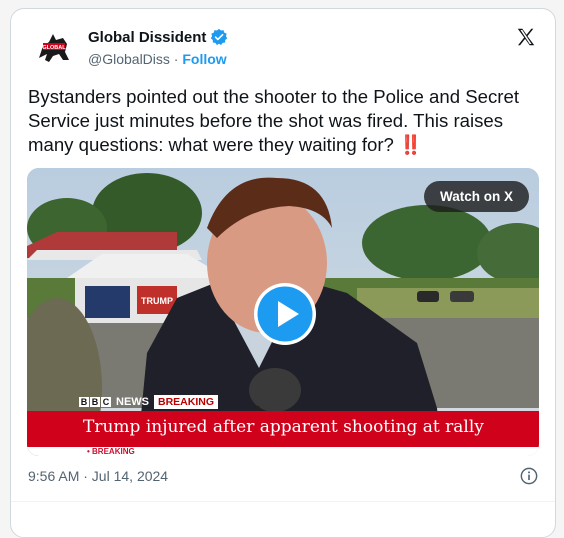  I want to click on watch-on-x-button: Watch on X, so click(476, 196).